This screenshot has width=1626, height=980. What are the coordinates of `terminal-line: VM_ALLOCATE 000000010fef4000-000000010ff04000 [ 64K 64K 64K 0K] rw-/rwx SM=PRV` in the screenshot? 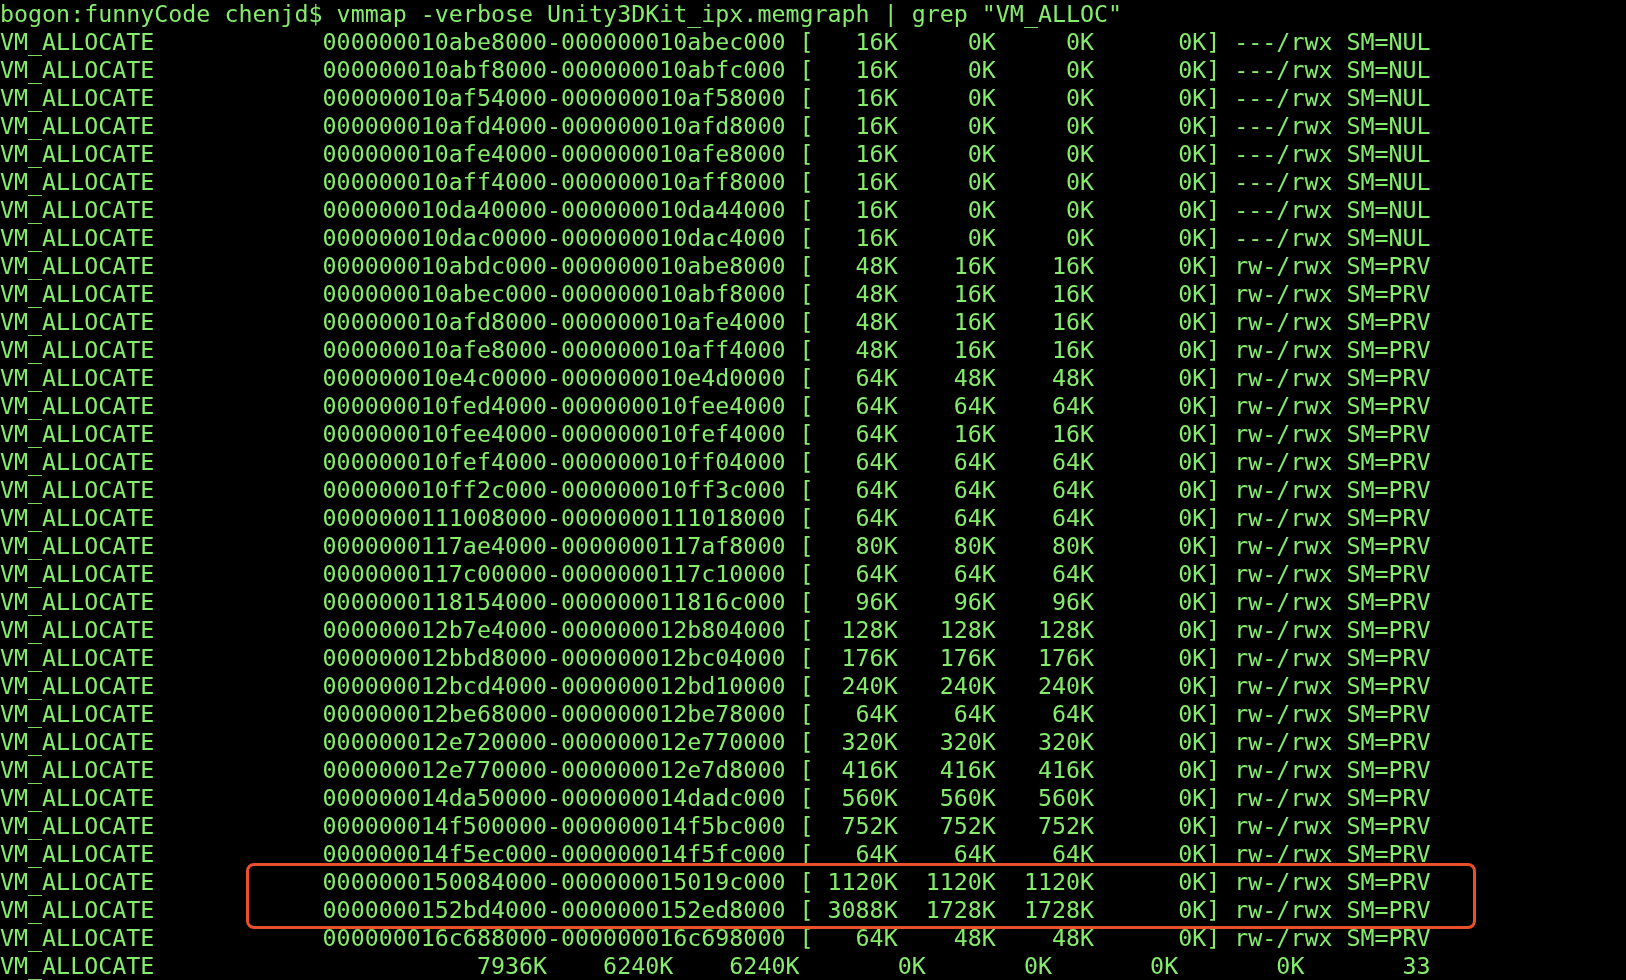 It's located at (715, 462).